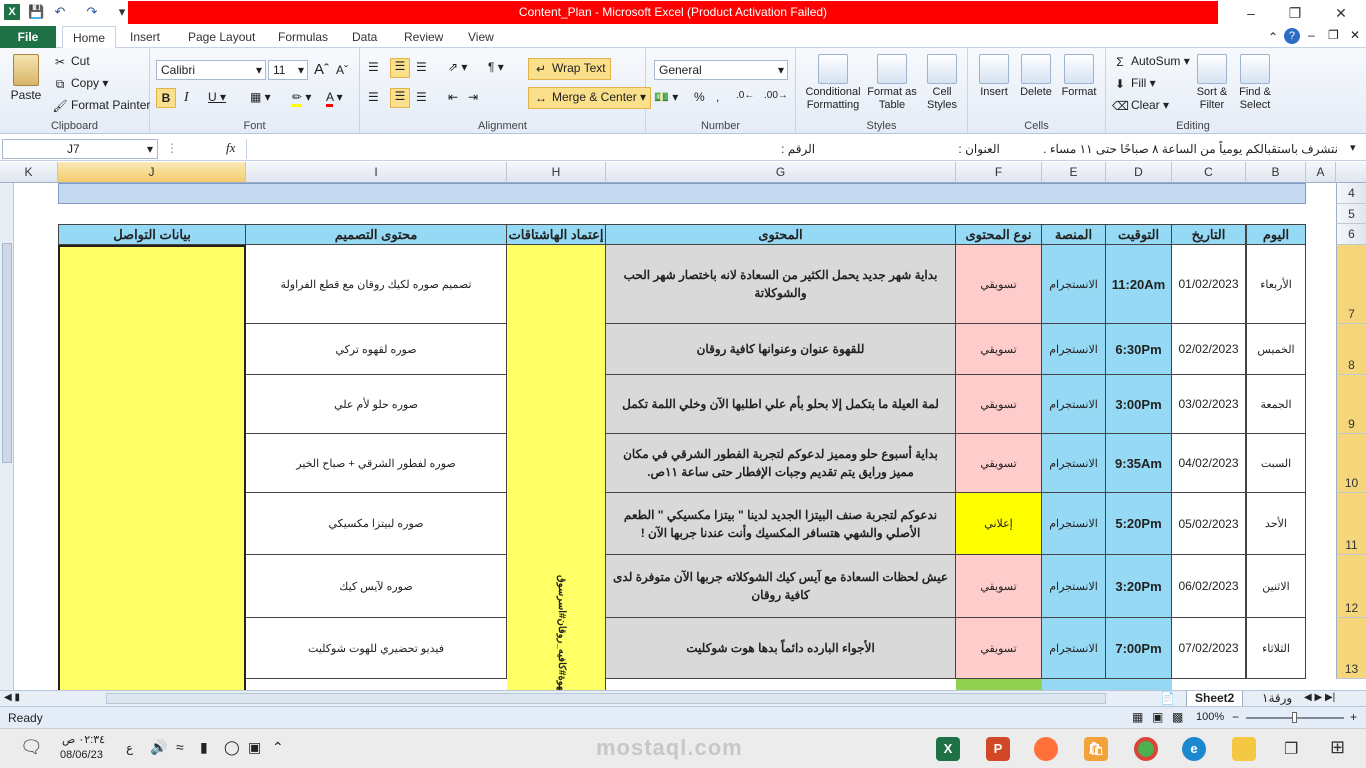  Describe the element at coordinates (1046, 749) in the screenshot. I see `firefox-taskbar-icon` at that location.